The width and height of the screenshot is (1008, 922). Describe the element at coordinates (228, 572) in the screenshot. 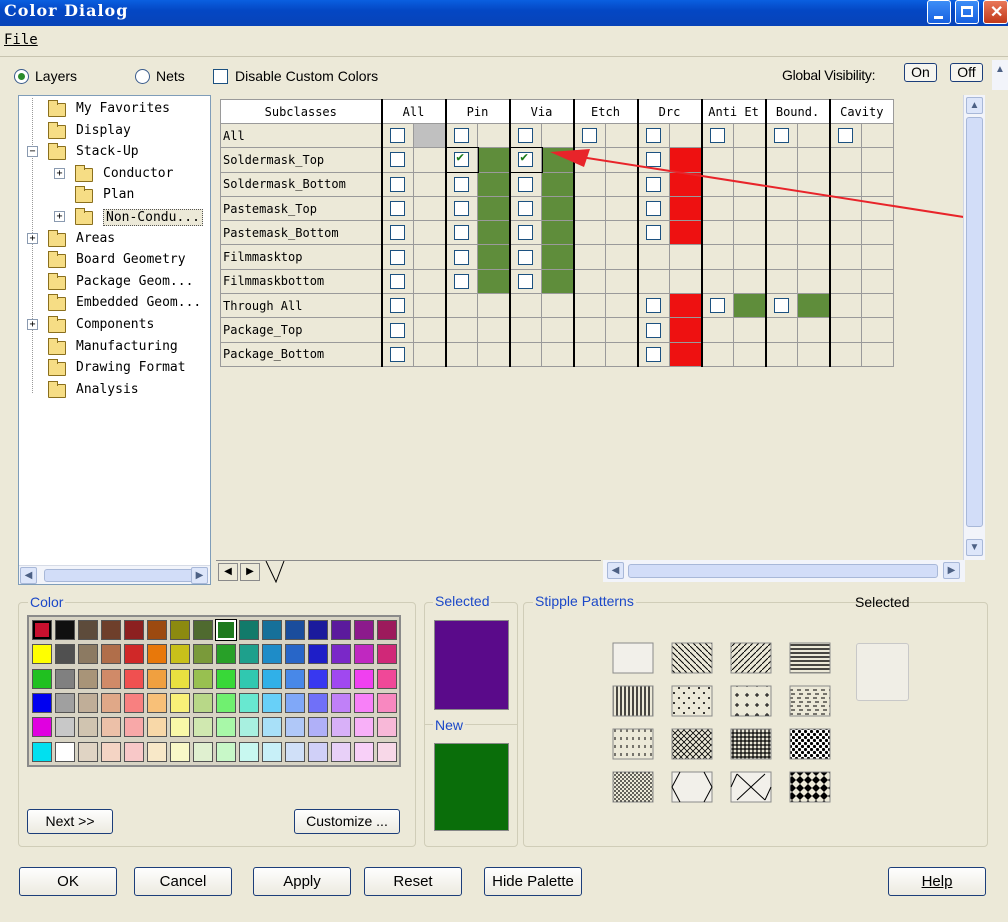

I see `tab-prev-icon: ◀` at that location.